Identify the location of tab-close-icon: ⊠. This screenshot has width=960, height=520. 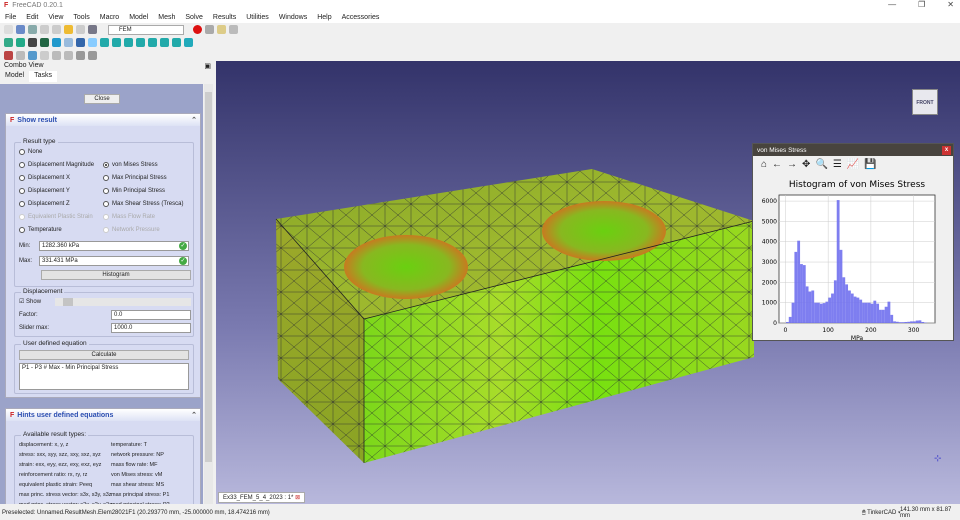
(297, 498).